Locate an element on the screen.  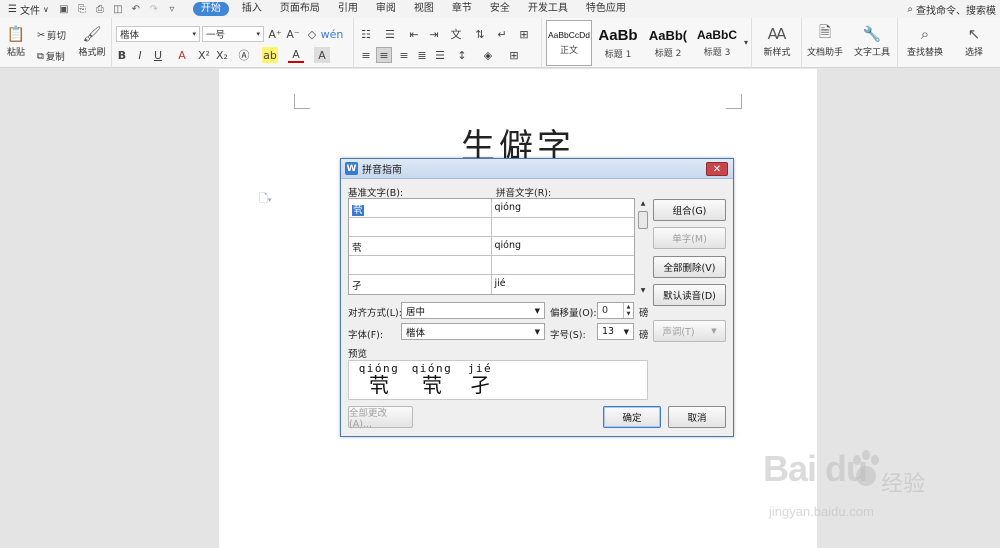
phonetic-guide-icon: wén is located at coordinates (332, 34).